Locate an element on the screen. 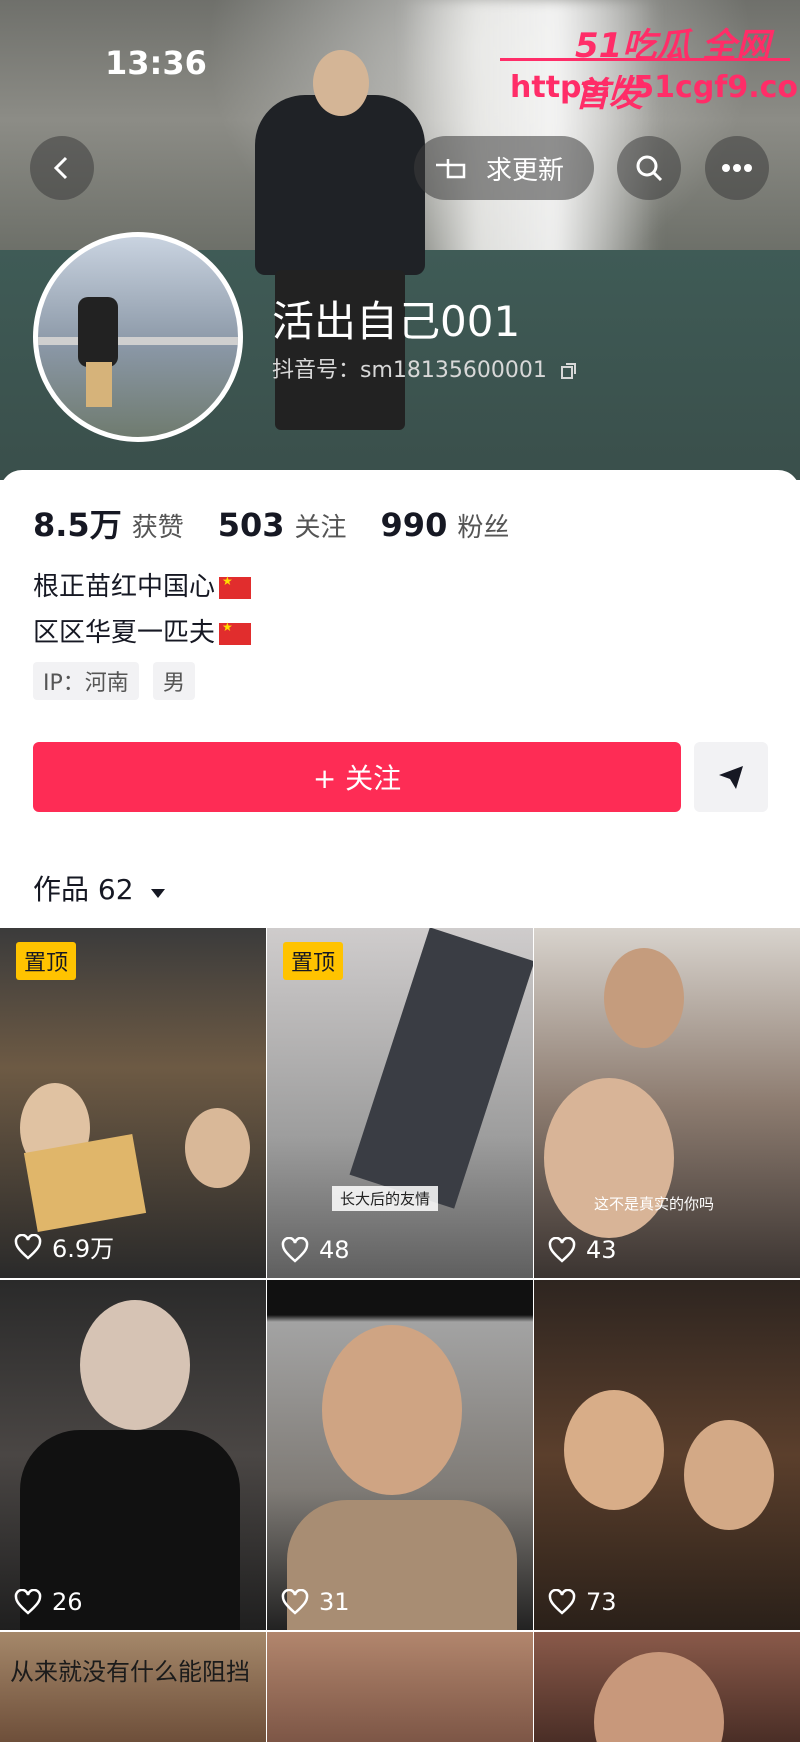 This screenshot has width=800, height=1742. like-count-text: 43 is located at coordinates (601, 1250).